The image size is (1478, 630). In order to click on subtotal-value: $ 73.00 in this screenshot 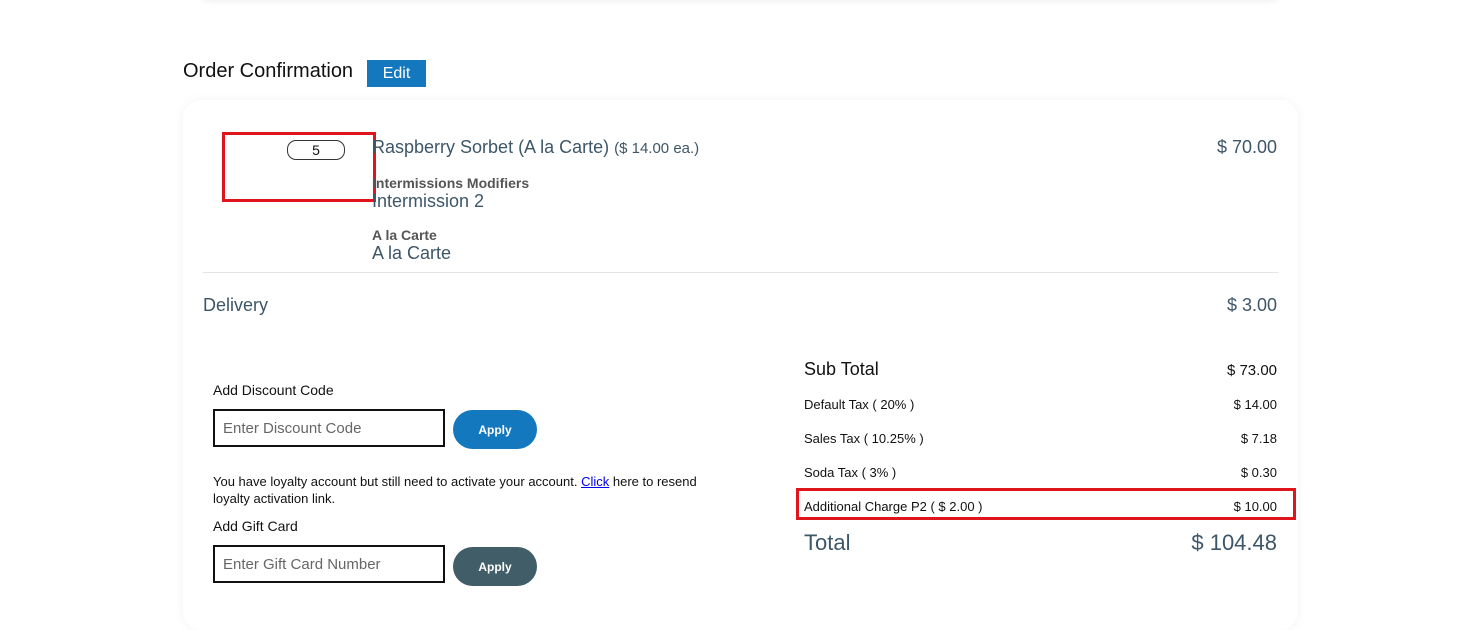, I will do `click(1251, 370)`.